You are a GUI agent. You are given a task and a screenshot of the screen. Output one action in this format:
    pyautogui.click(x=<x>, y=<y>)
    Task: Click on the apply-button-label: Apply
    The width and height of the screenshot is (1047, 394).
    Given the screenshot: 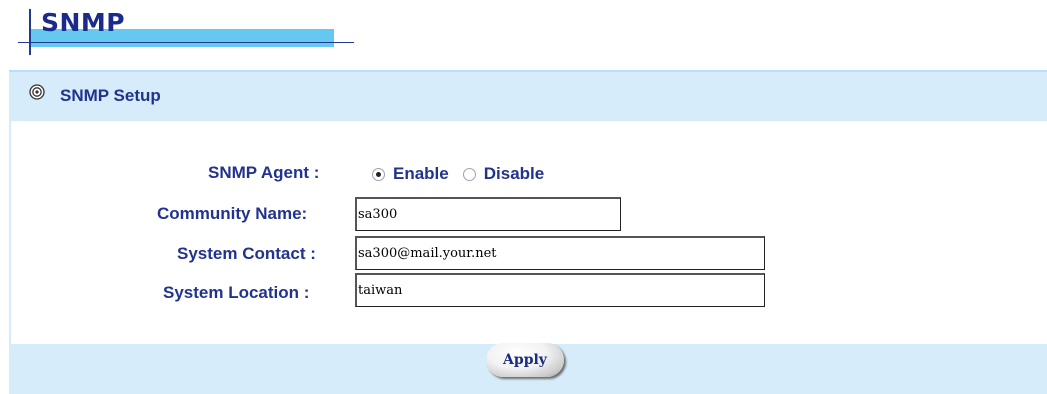 What is the action you would take?
    pyautogui.click(x=525, y=360)
    